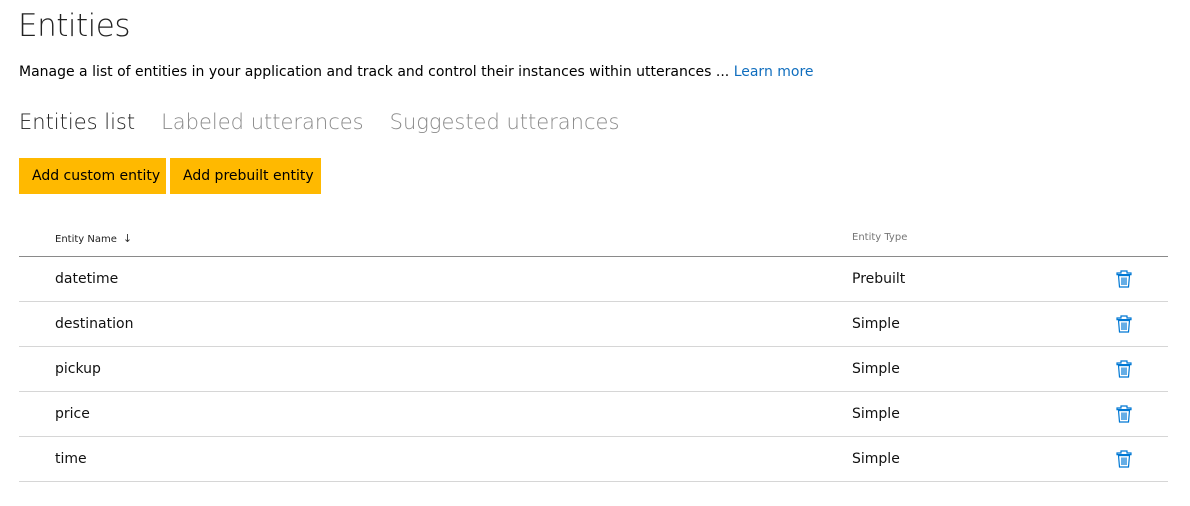 This screenshot has height=506, width=1190. What do you see at coordinates (593, 324) in the screenshot?
I see `table-row: destination Simple` at bounding box center [593, 324].